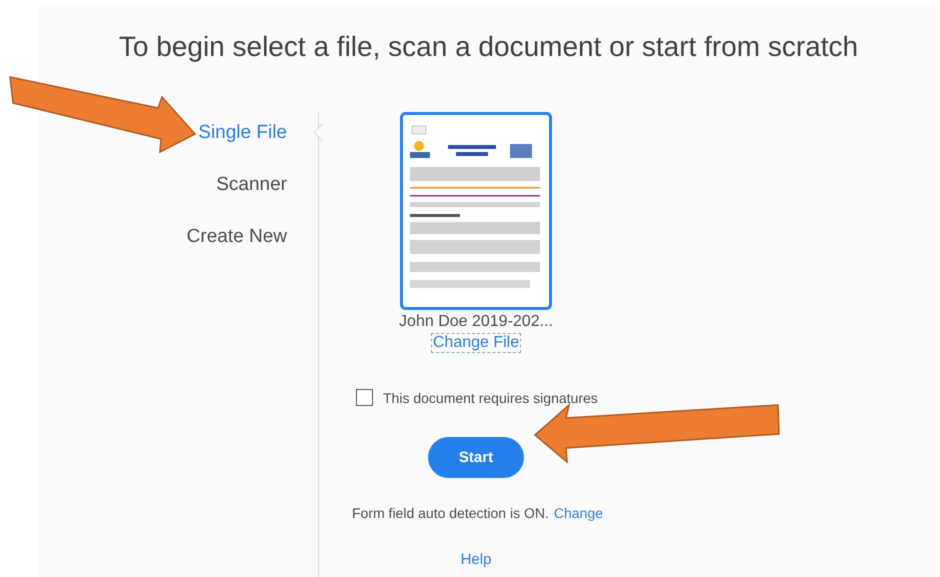  I want to click on nav-tab: Scanner, so click(251, 185).